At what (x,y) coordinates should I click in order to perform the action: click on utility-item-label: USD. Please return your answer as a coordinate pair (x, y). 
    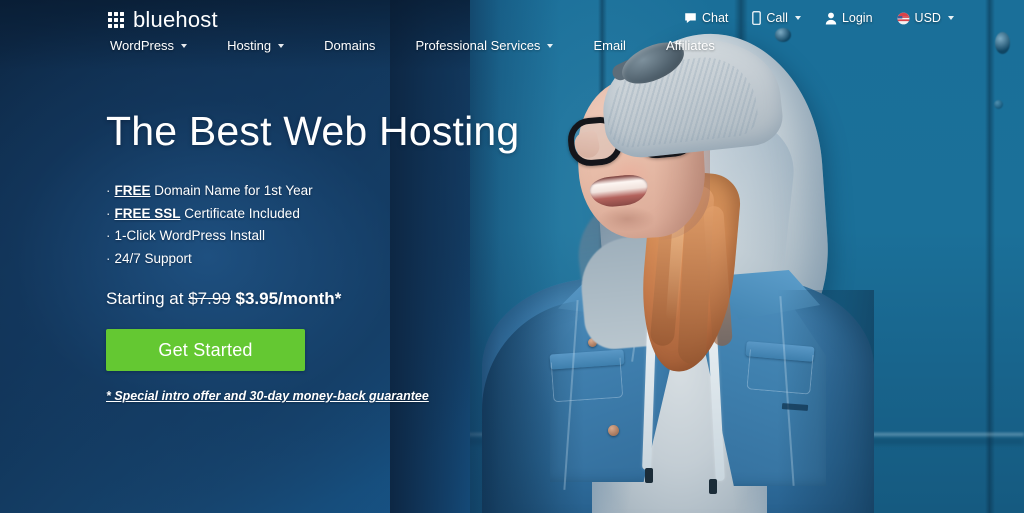
    Looking at the image, I should click on (927, 18).